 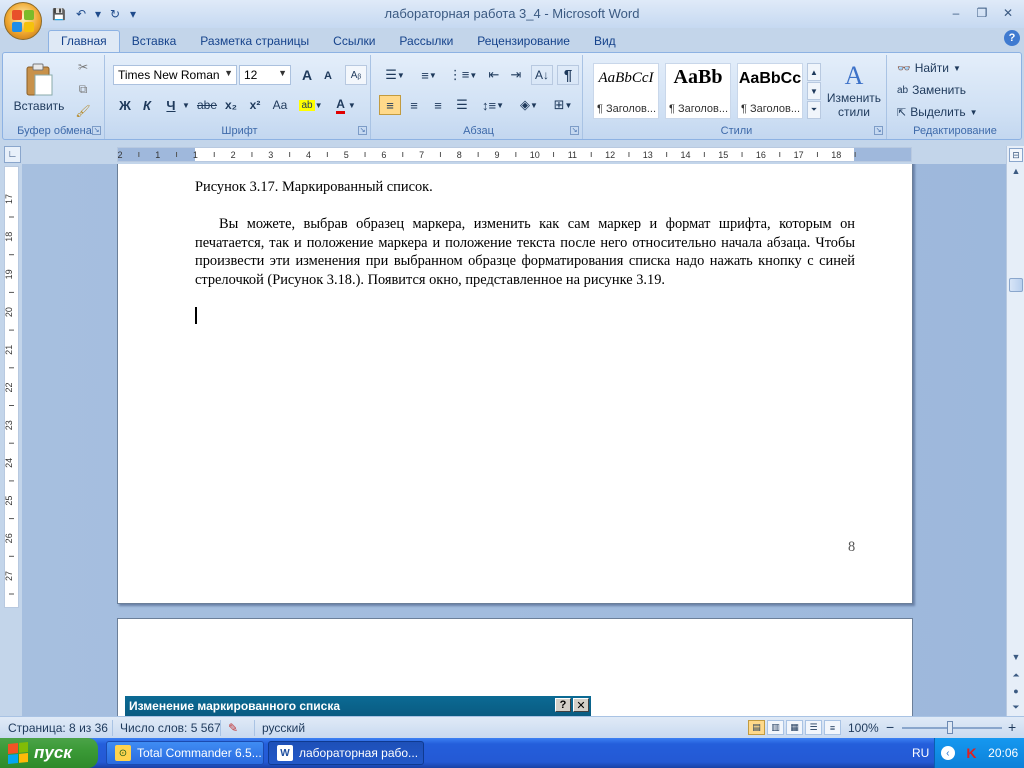 What do you see at coordinates (514, 154) in the screenshot?
I see `horizontal-ruler: 2 1 1 2 3 4 5 6 7 8 9 10 11 12 13 14 15 16 17 18` at bounding box center [514, 154].